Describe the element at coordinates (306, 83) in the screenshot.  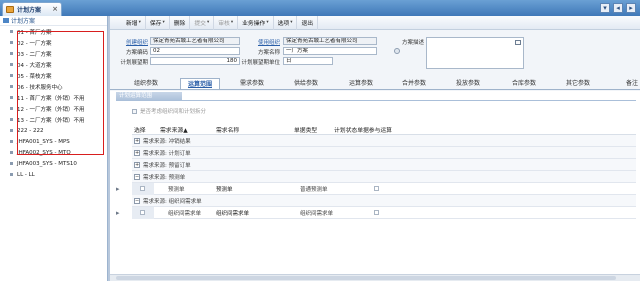
I see `param-tab: 供给参数` at that location.